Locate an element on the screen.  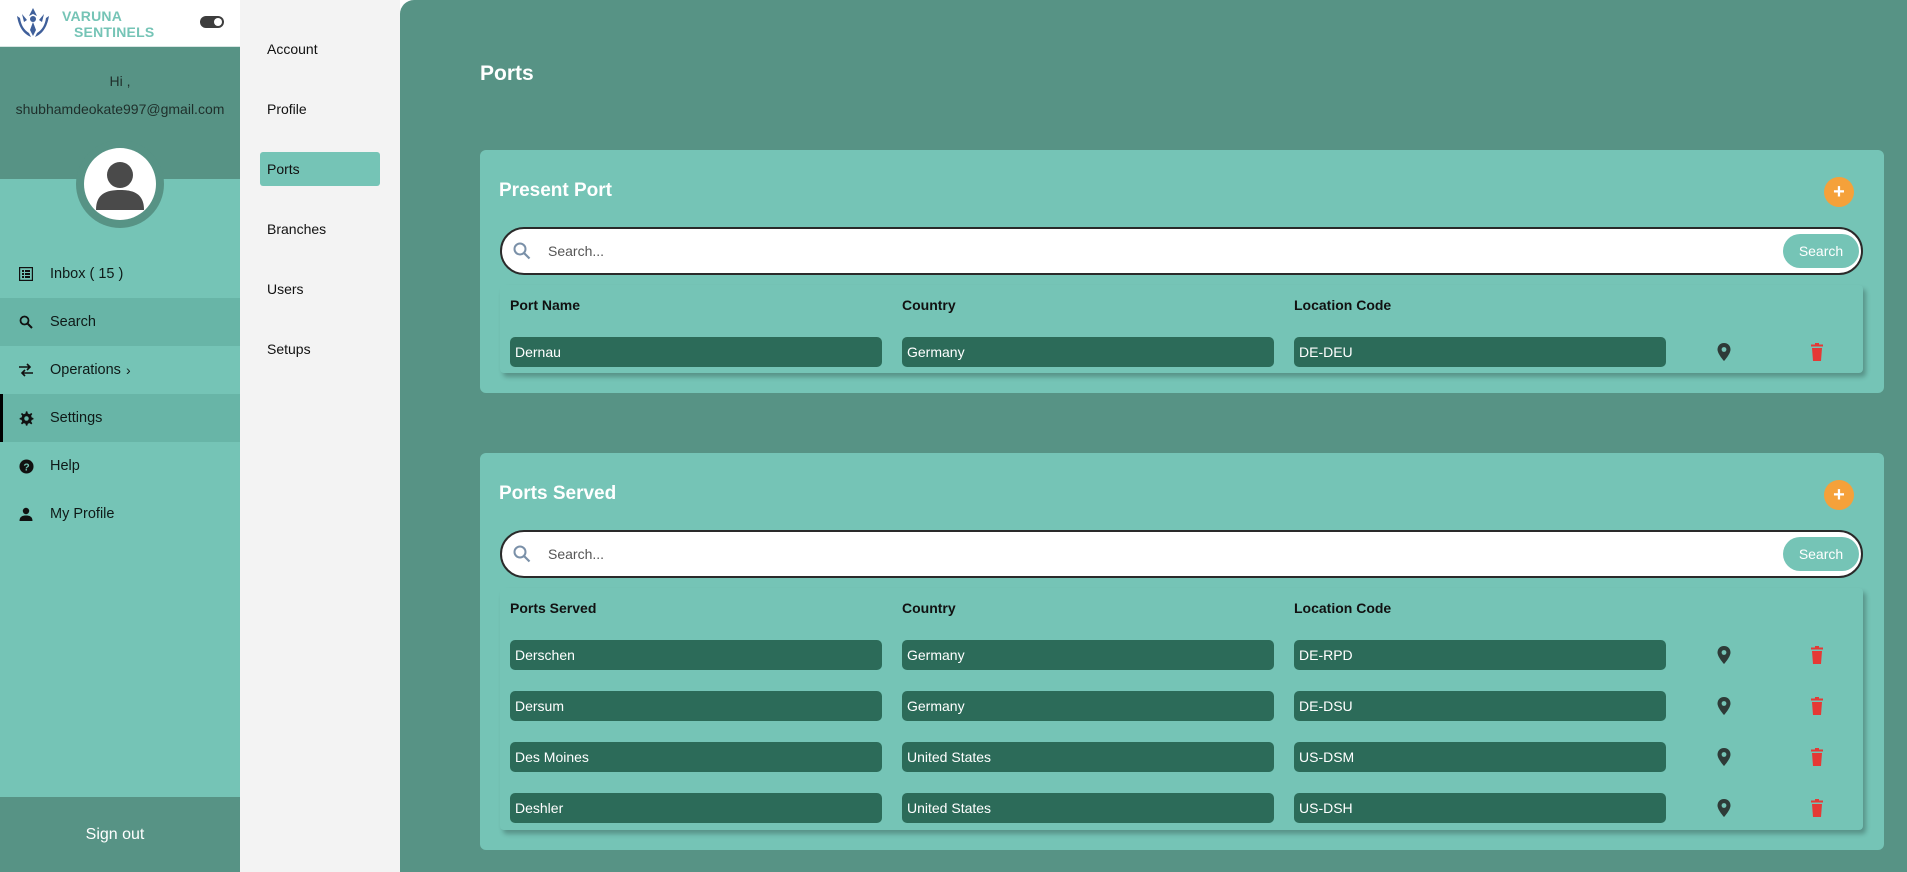
column-header-ports-served: Ports Served is located at coordinates (553, 608).